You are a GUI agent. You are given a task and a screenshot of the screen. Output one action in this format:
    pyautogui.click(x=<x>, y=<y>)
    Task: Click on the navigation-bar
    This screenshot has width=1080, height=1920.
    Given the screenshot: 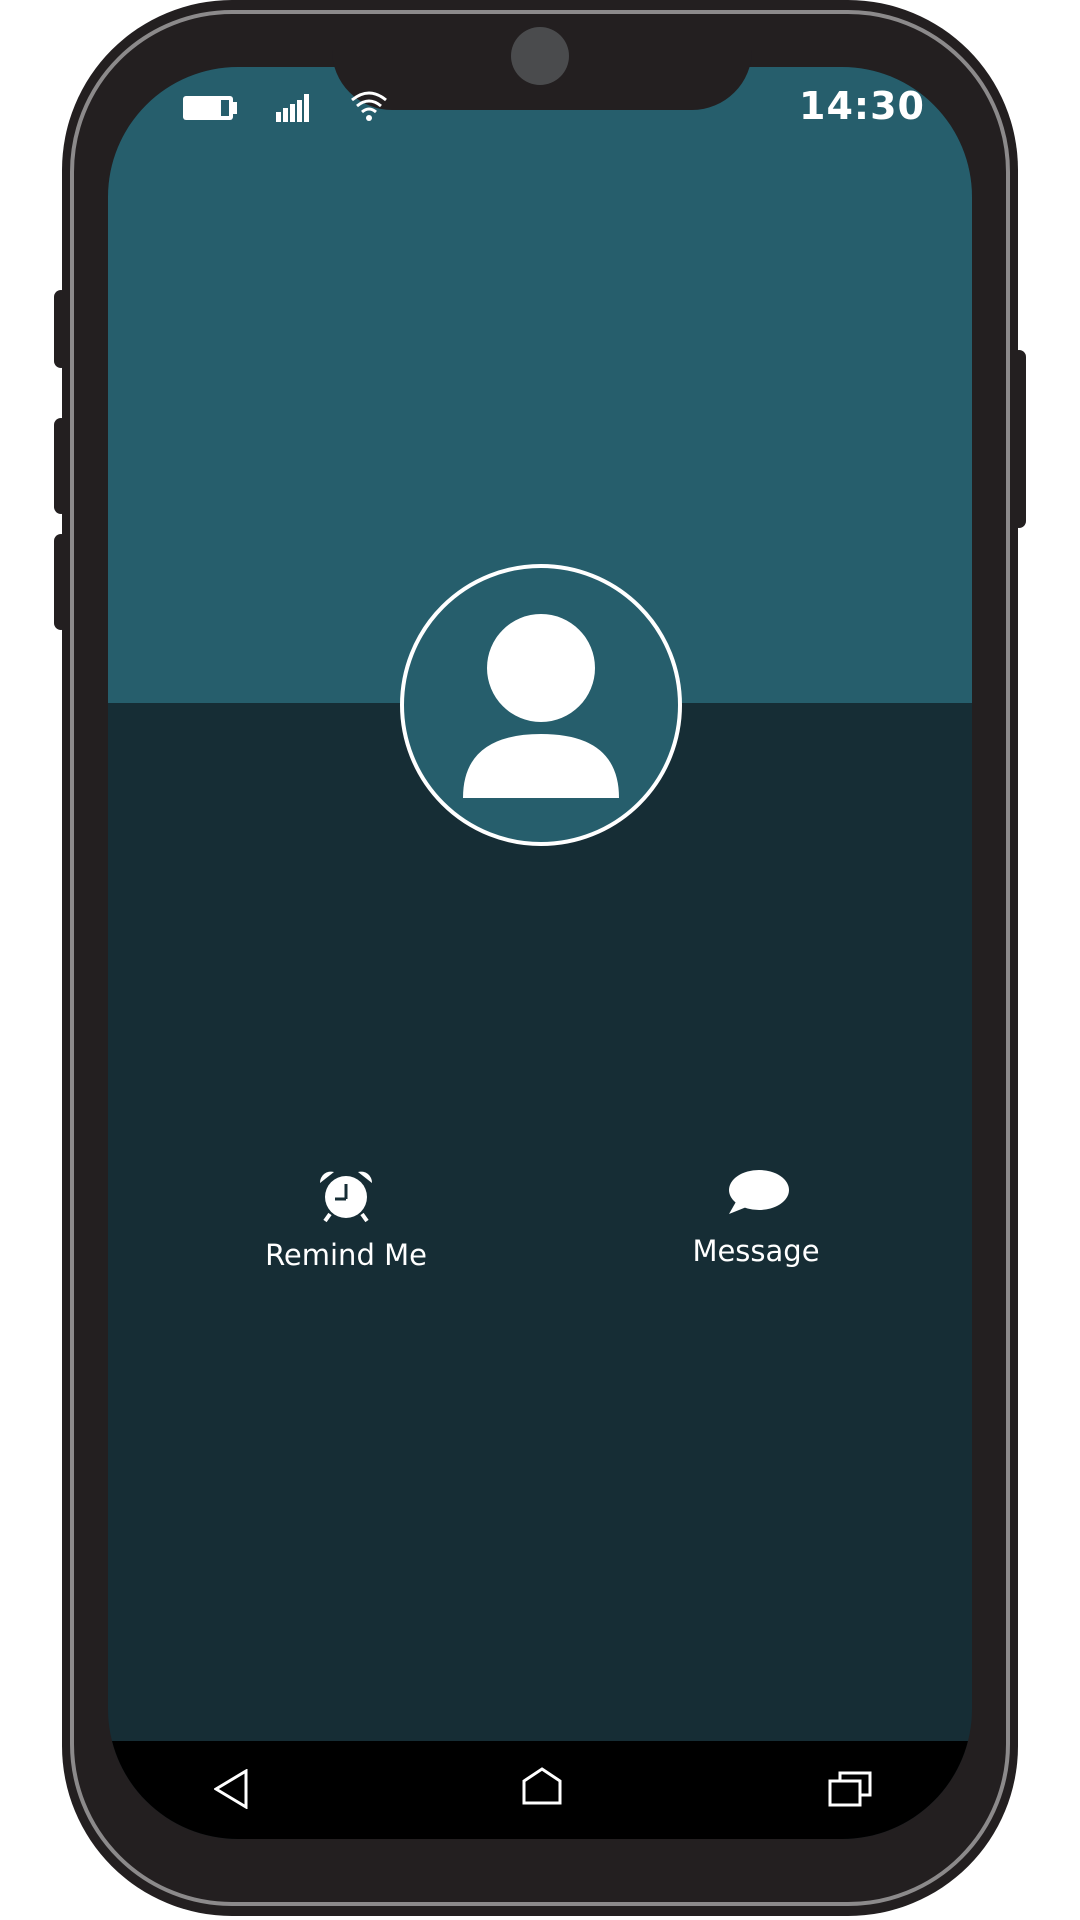 What is the action you would take?
    pyautogui.click(x=540, y=1790)
    